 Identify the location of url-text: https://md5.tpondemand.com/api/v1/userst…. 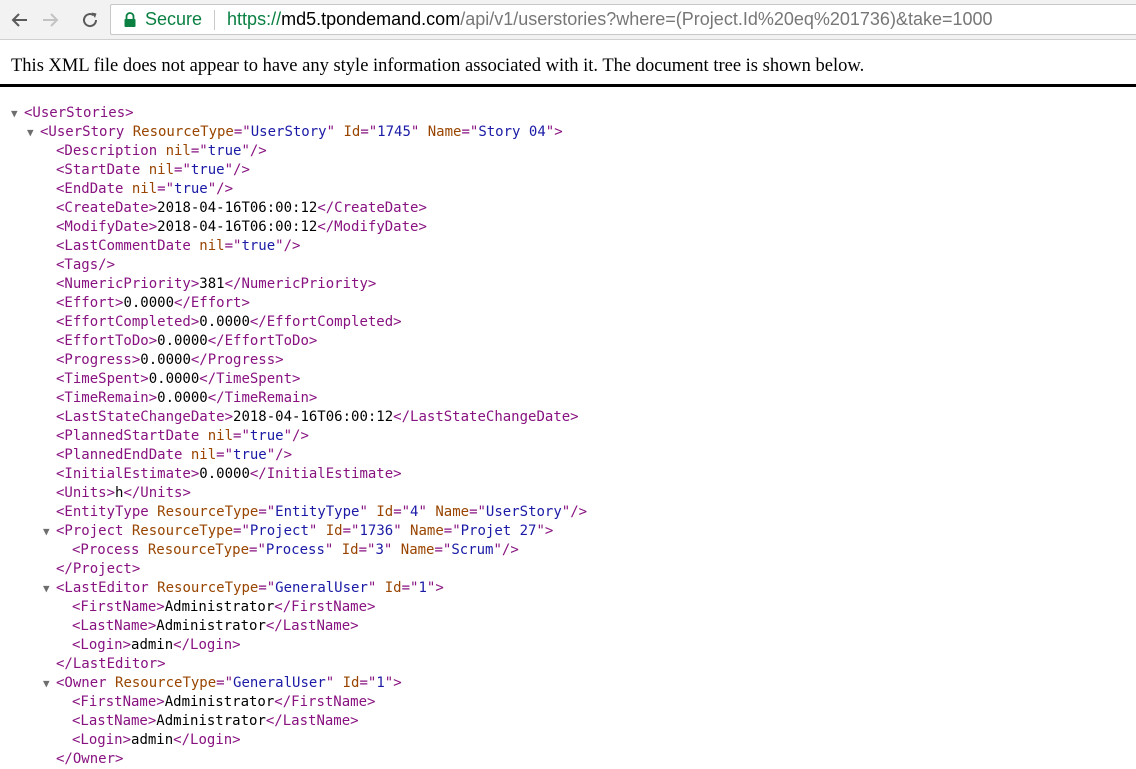
(609, 19).